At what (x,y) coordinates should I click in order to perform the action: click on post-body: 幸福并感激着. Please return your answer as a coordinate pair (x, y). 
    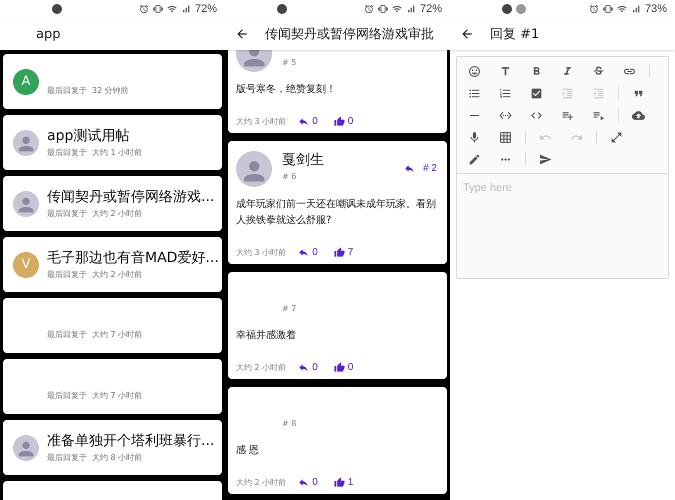
    Looking at the image, I should click on (266, 335).